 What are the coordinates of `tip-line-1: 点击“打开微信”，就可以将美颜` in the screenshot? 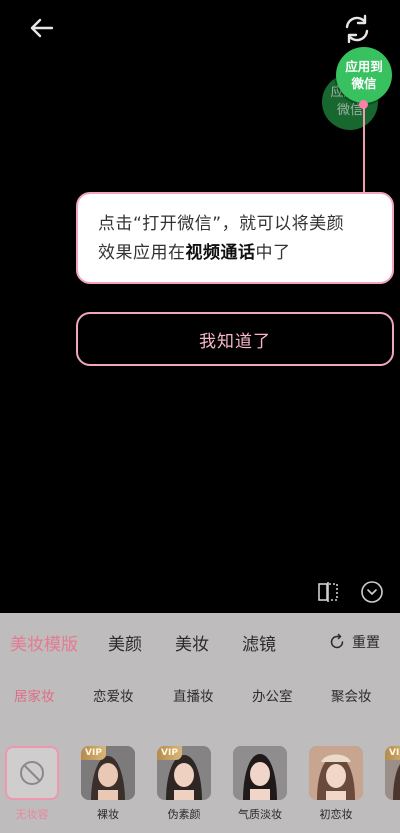 It's located at (221, 224).